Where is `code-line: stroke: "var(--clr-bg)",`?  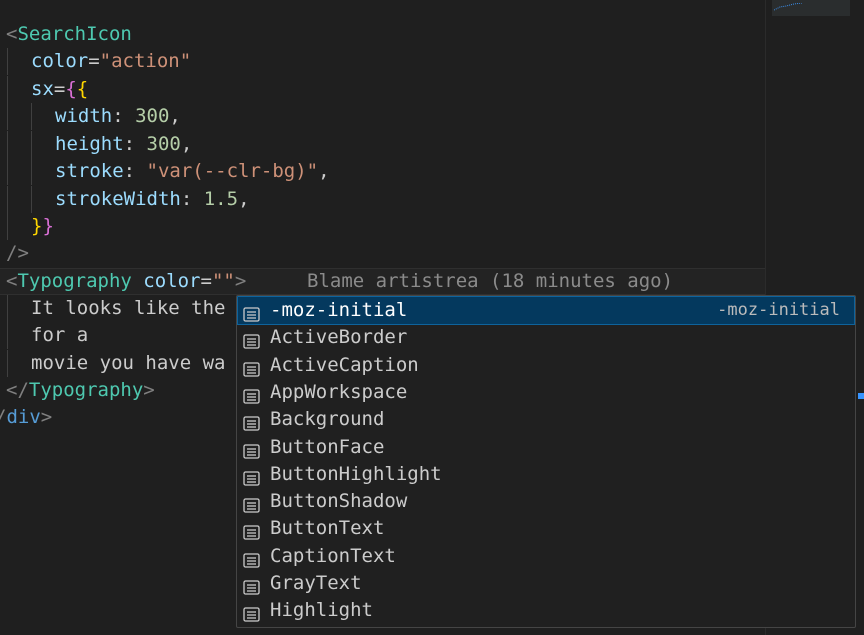
code-line: stroke: "var(--clr-bg)", is located at coordinates (192, 171).